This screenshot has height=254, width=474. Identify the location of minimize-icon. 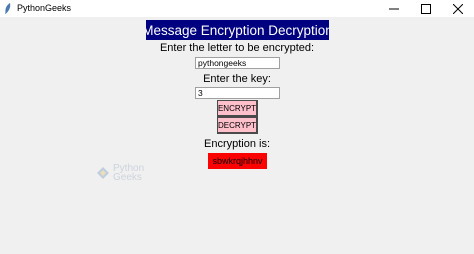
(394, 8).